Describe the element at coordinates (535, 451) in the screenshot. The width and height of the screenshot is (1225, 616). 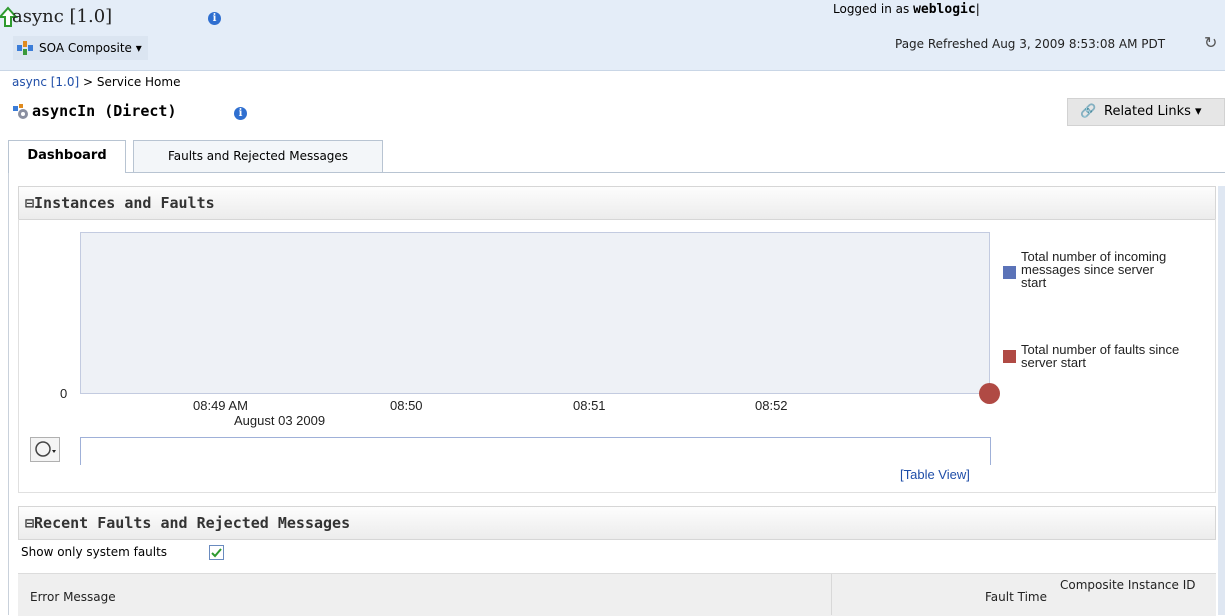
I see `chart-overview-strip` at that location.